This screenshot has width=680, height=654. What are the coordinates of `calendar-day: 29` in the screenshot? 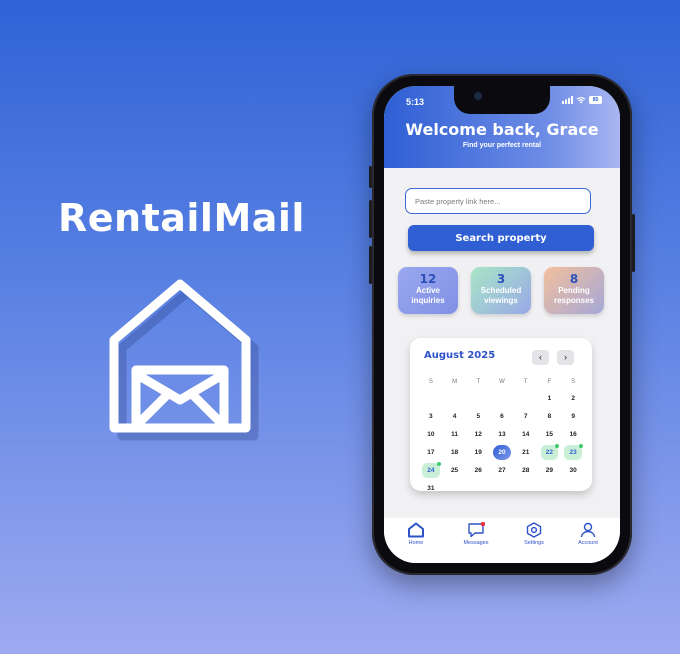 It's located at (550, 470).